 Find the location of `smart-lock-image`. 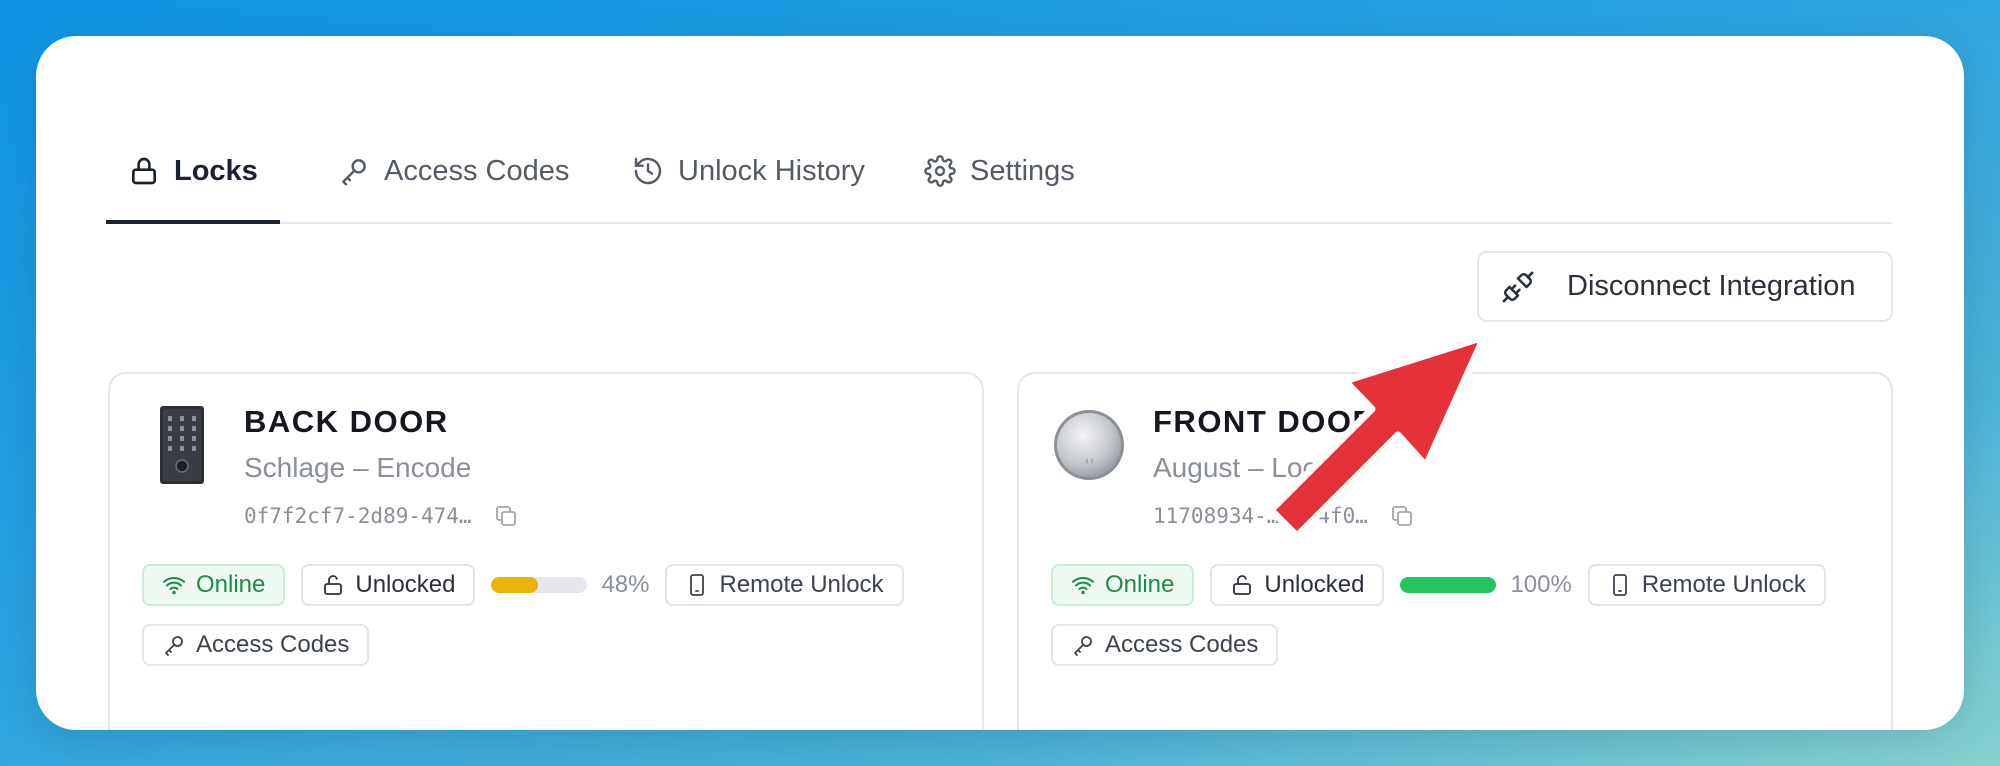

smart-lock-image is located at coordinates (1089, 445).